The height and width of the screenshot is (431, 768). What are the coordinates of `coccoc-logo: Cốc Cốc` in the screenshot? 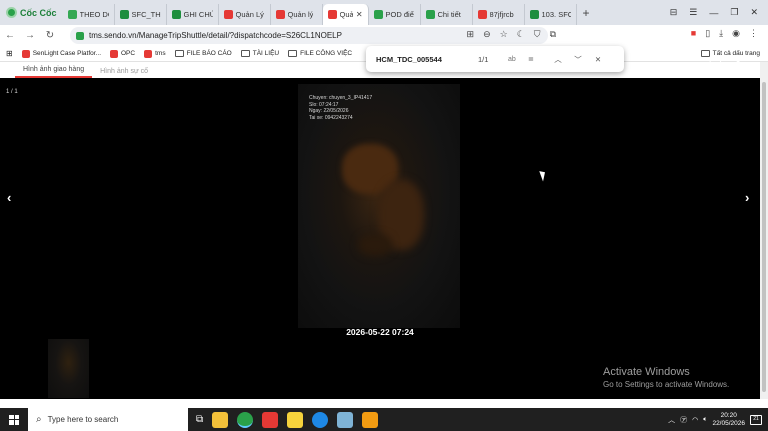 It's located at (31, 12).